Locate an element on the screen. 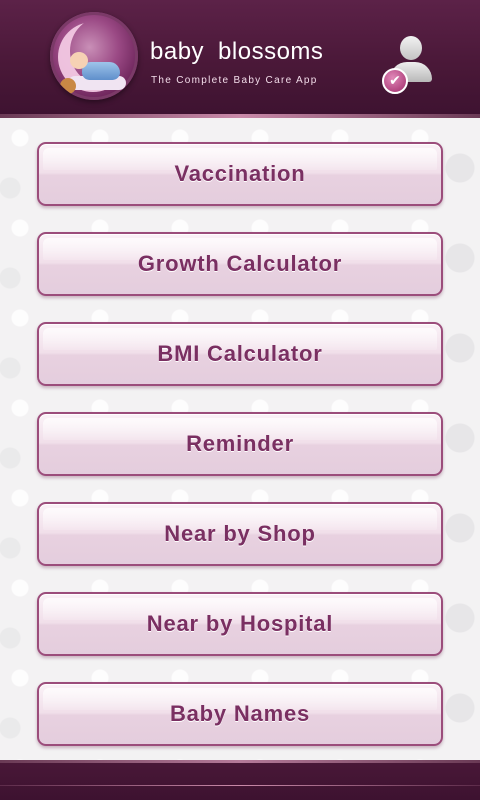  vaccination-button: Vaccination is located at coordinates (240, 174).